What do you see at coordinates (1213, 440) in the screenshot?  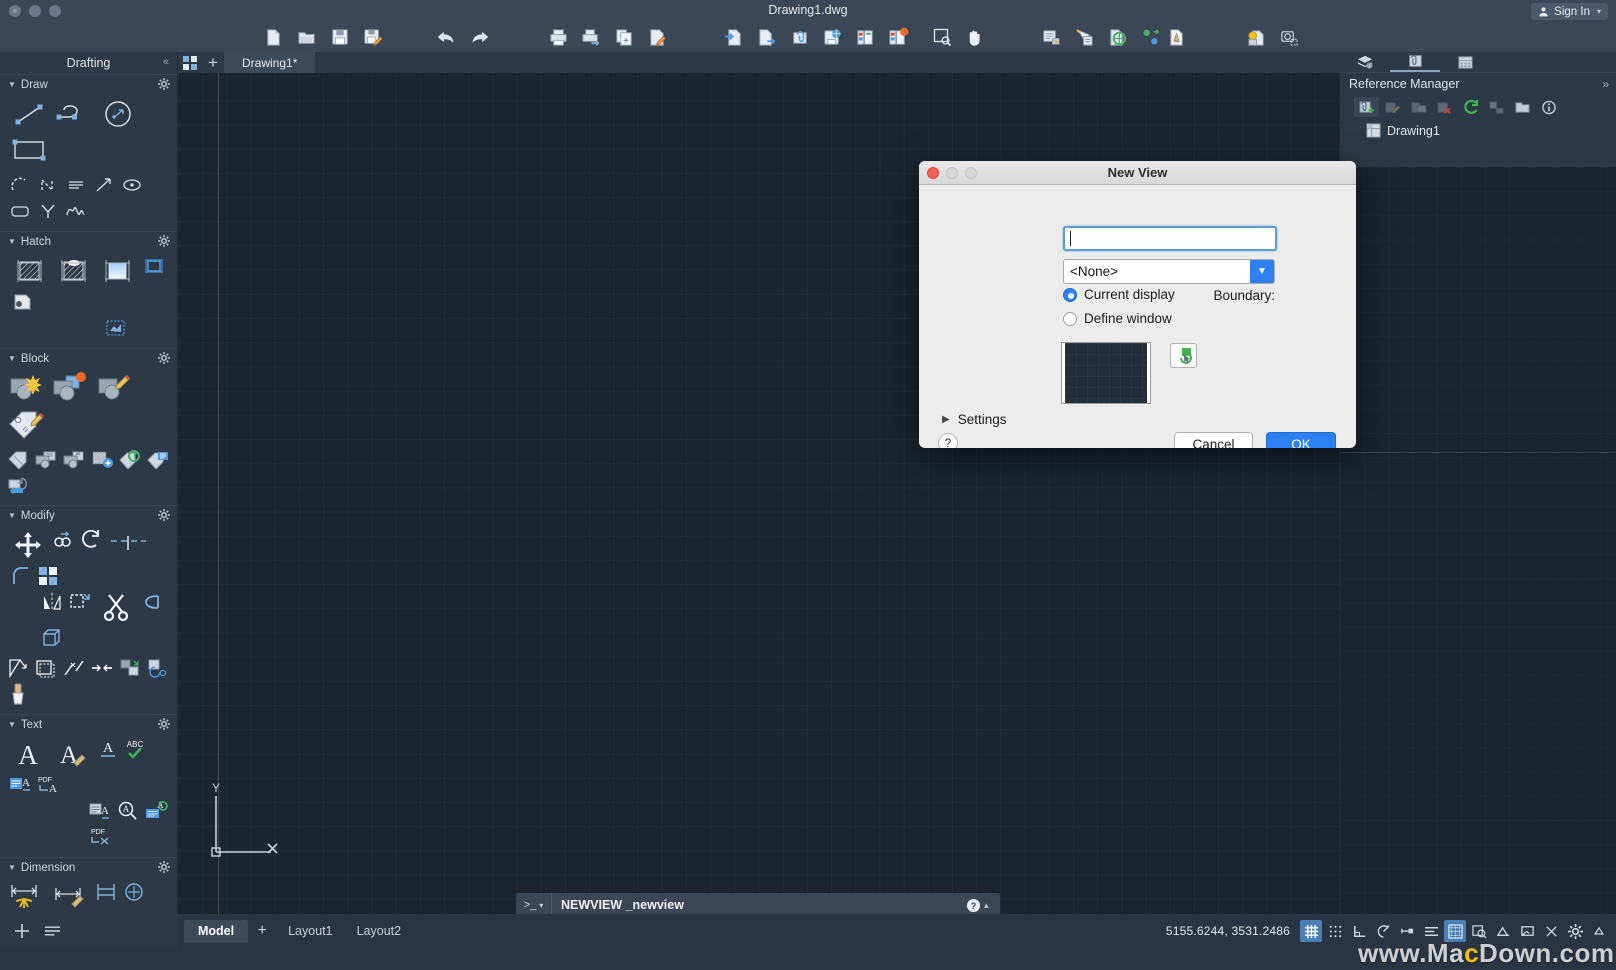 I see `cancel-button: Cancel` at bounding box center [1213, 440].